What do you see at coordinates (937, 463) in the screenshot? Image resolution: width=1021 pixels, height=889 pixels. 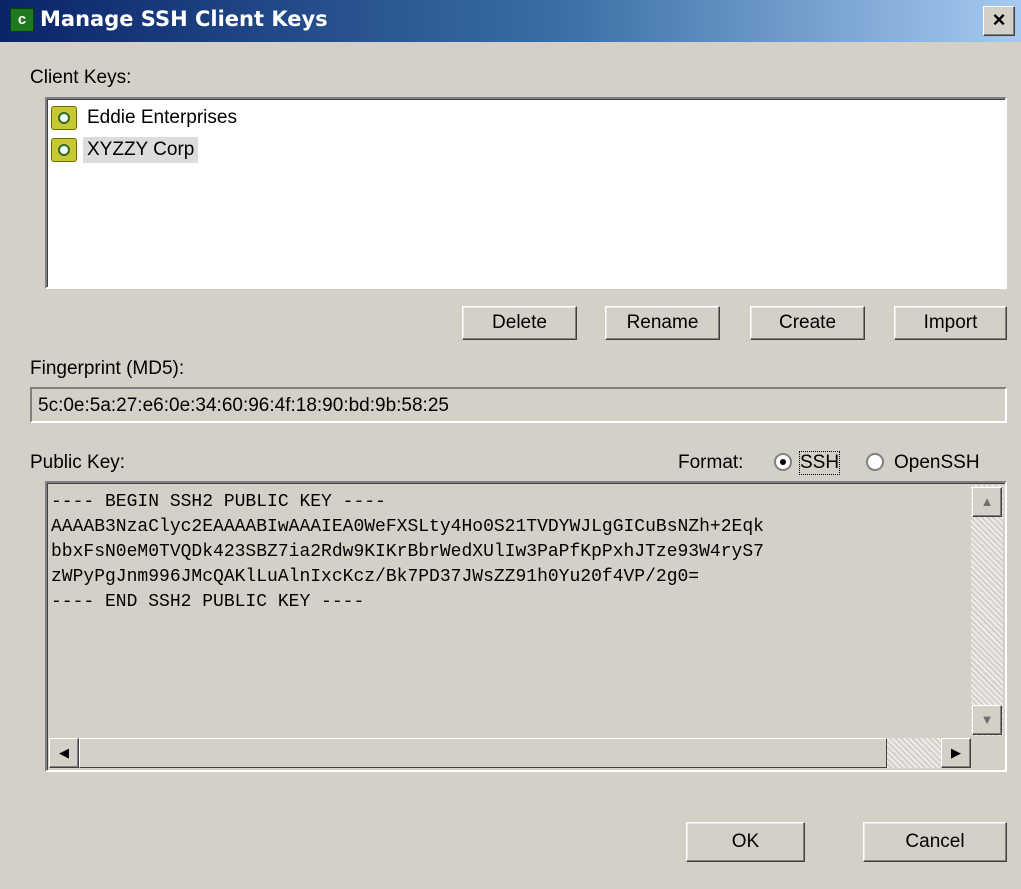 I see `format-openssh-label: OpenSSH` at bounding box center [937, 463].